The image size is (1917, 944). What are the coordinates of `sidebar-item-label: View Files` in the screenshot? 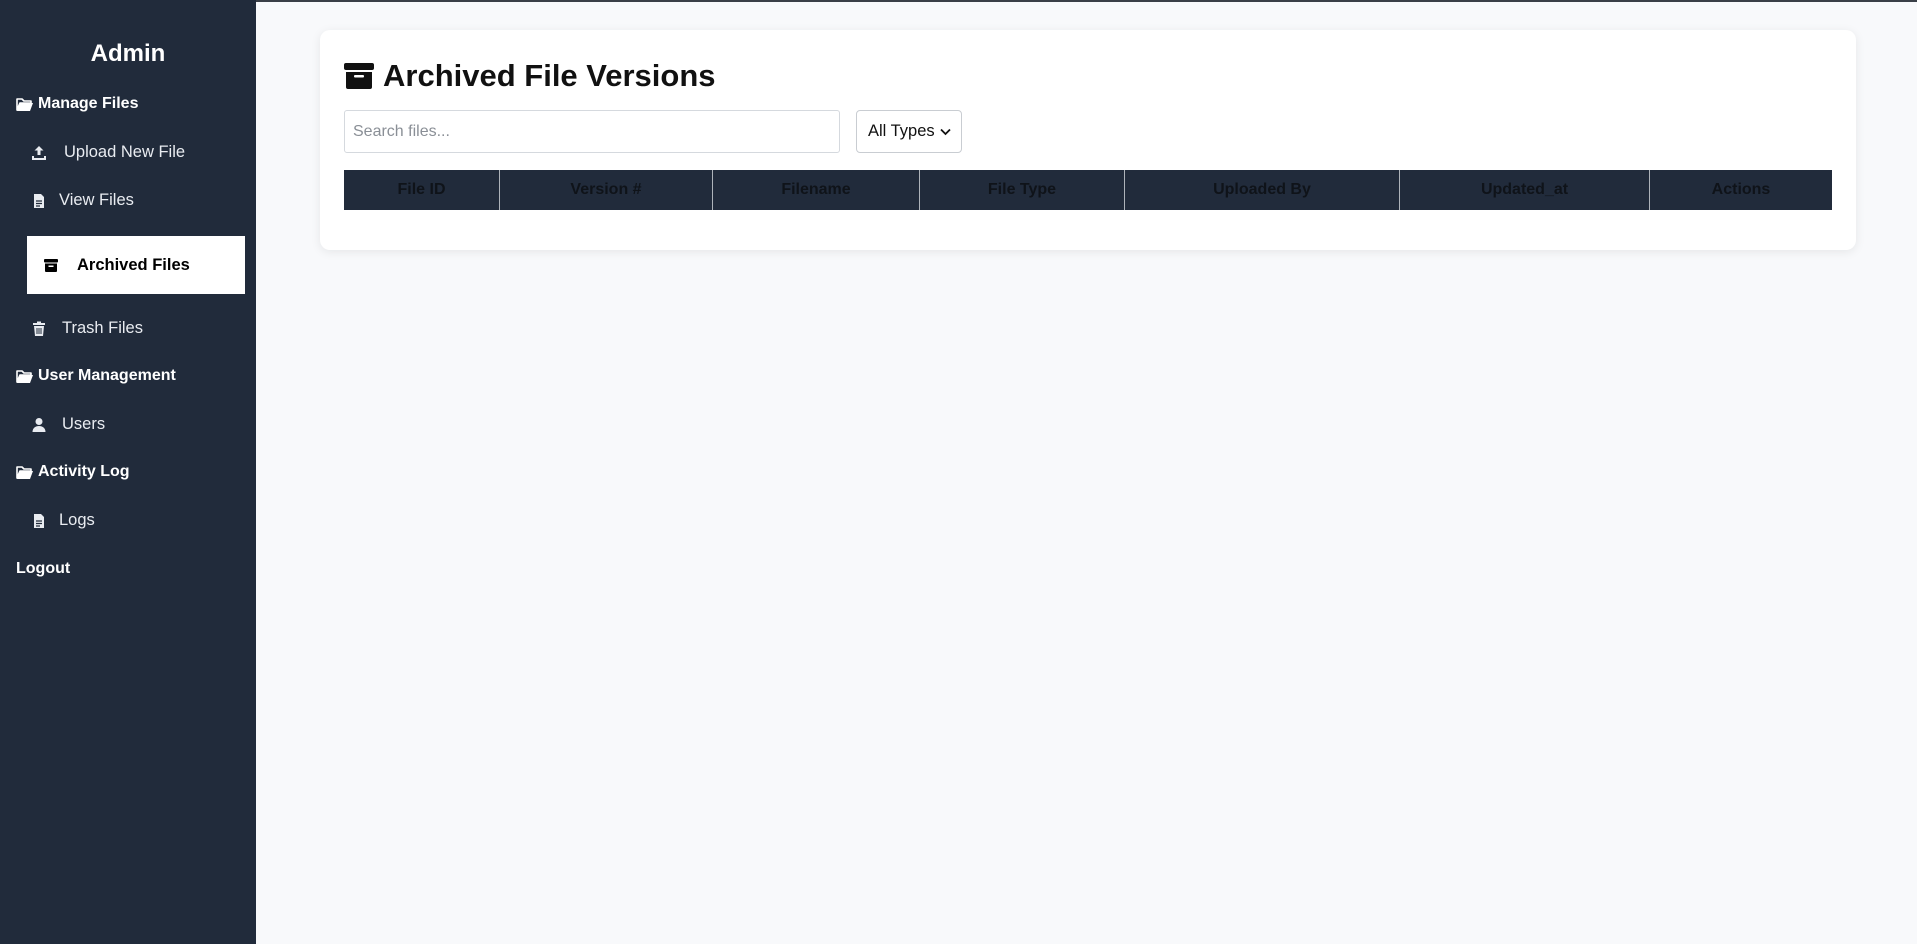 It's located at (96, 200).